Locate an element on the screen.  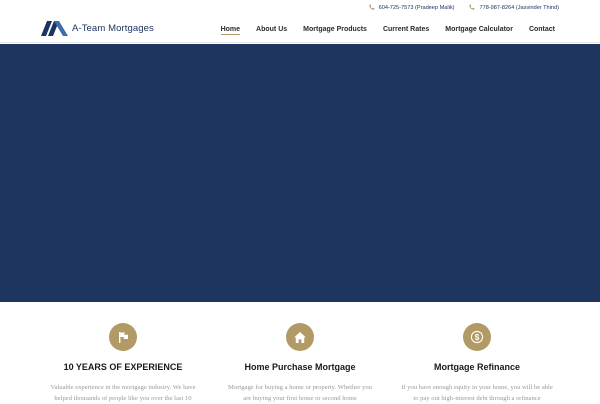
flag-icon is located at coordinates (123, 337).